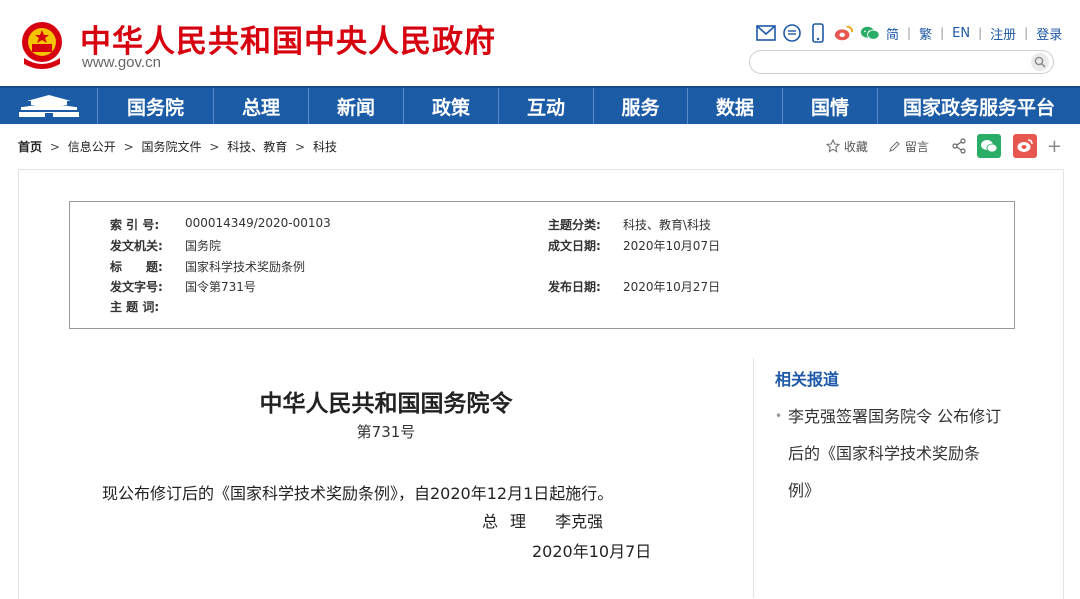 This screenshot has width=1080, height=599. Describe the element at coordinates (832, 146) in the screenshot. I see `star-icon` at that location.